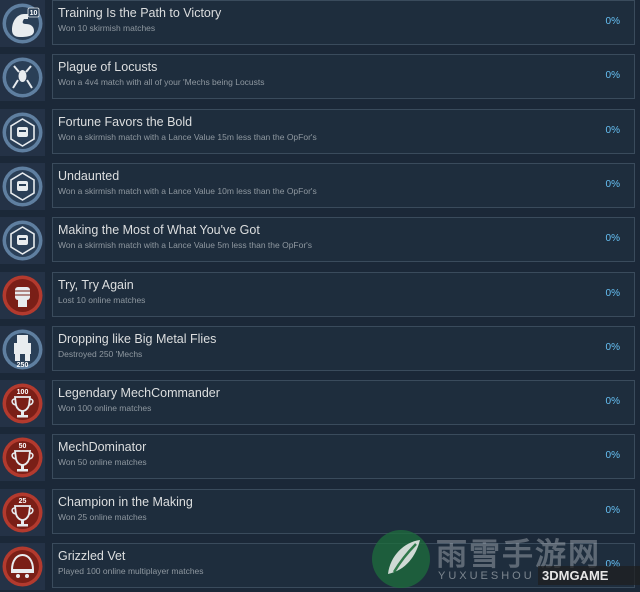 The image size is (640, 592). What do you see at coordinates (108, 67) in the screenshot?
I see `achievement-title: Plague of Locusts` at bounding box center [108, 67].